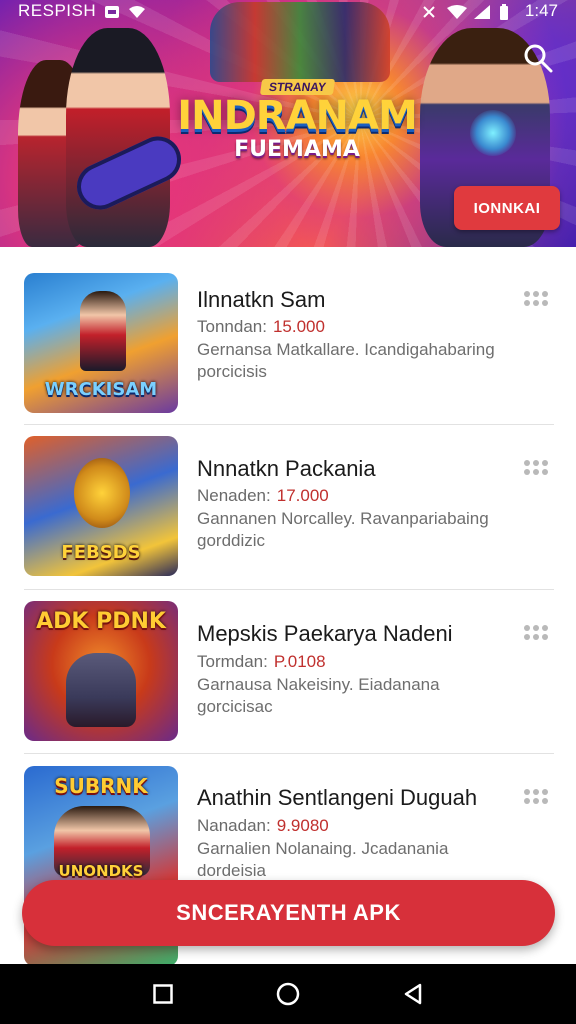 The height and width of the screenshot is (1024, 576). Describe the element at coordinates (302, 495) in the screenshot. I see `meta-value: 17.000` at that location.